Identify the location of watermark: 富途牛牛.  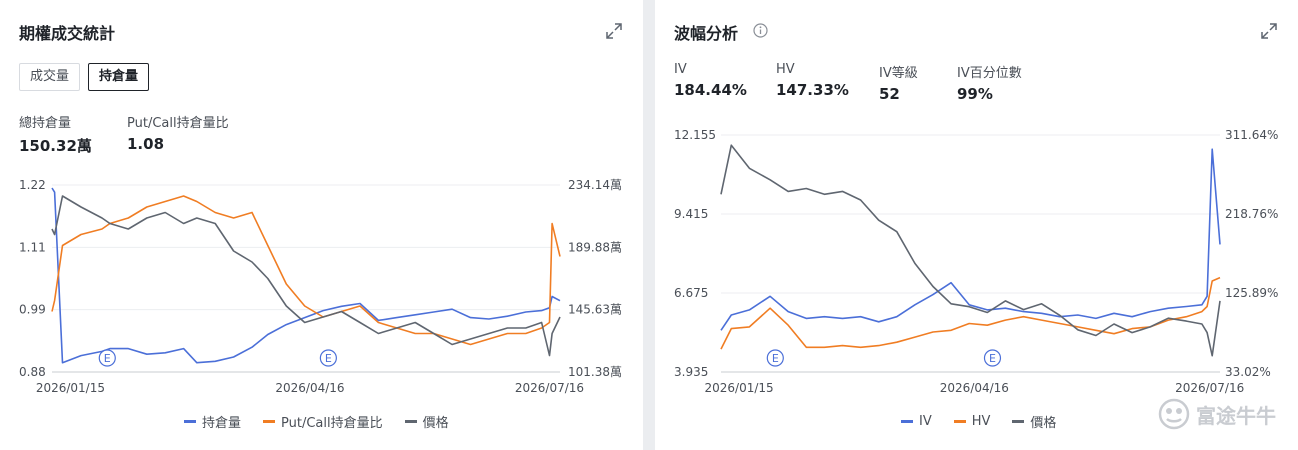
(1217, 414).